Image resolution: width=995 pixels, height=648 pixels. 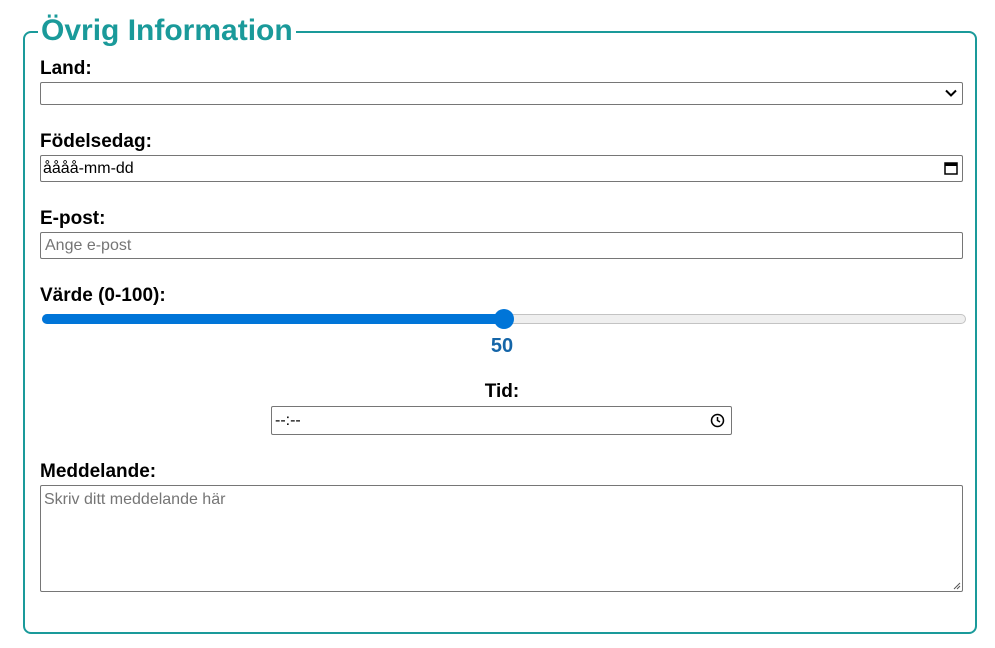 I want to click on email-label: E-post:, so click(x=73, y=218).